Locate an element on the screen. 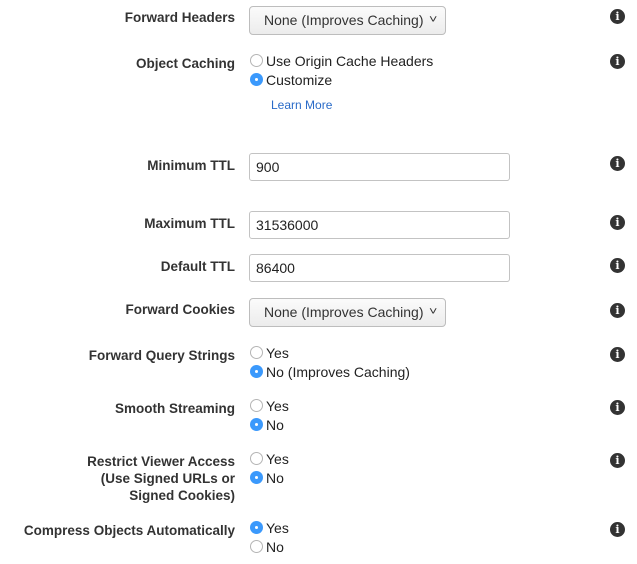  smooth-streaming-label: Smooth Streaming is located at coordinates (174, 408).